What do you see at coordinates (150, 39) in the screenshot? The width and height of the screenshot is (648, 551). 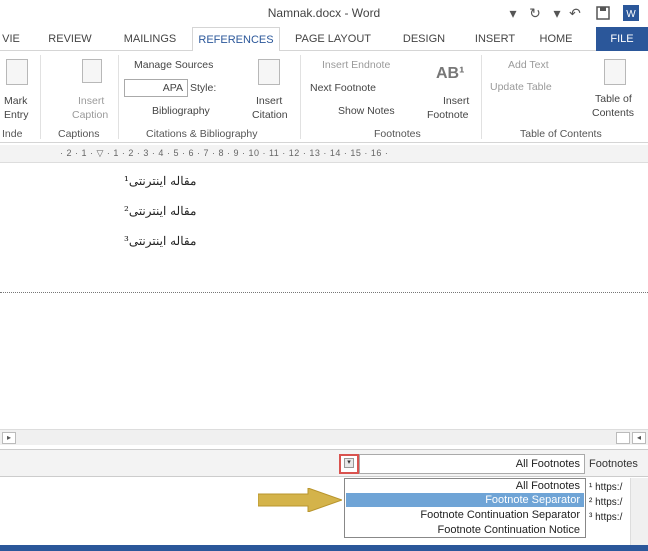 I see `tab-mailings: MAILINGS` at bounding box center [150, 39].